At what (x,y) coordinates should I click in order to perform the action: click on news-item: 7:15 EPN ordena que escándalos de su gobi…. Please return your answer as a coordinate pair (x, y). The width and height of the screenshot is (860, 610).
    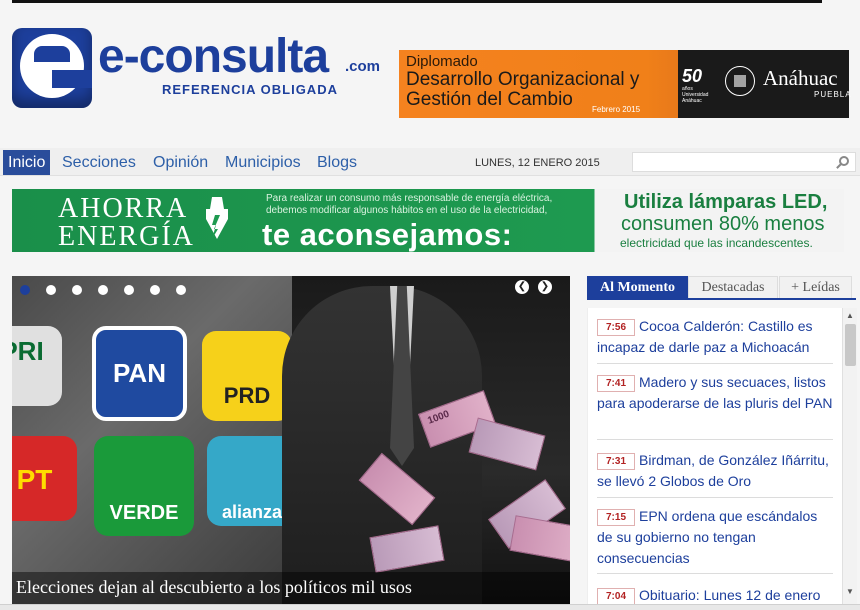
    Looking at the image, I should click on (715, 540).